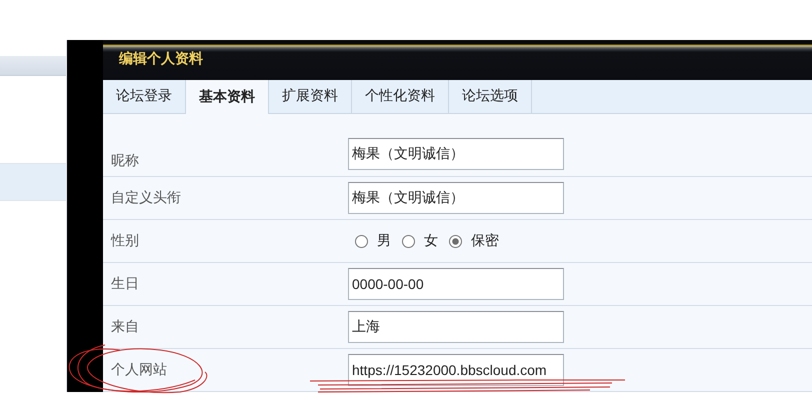 Image resolution: width=812 pixels, height=400 pixels. What do you see at coordinates (161, 59) in the screenshot?
I see `panel-title: 编辑个人资料` at bounding box center [161, 59].